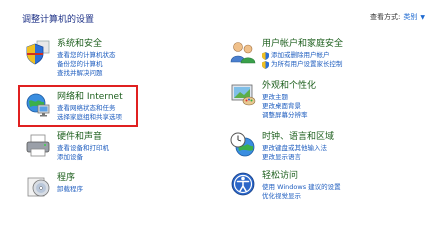 The width and height of the screenshot is (435, 240). What do you see at coordinates (289, 86) in the screenshot?
I see `category-title: 外观和个性化` at bounding box center [289, 86].